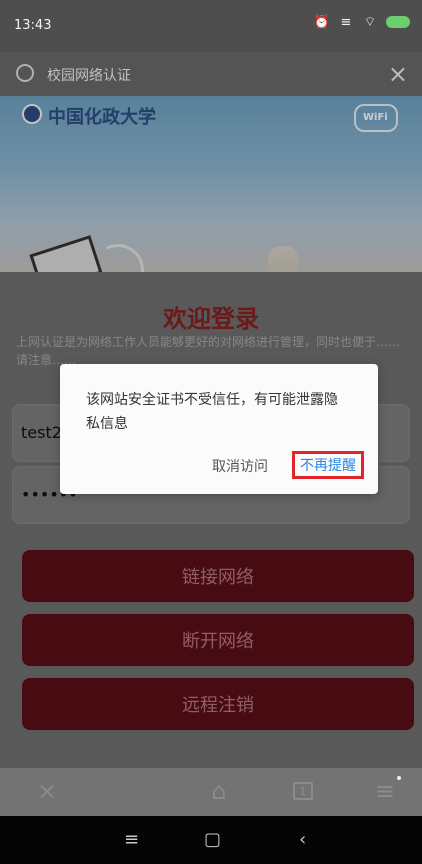  What do you see at coordinates (133, 791) in the screenshot?
I see `forward-icon: ›` at bounding box center [133, 791].